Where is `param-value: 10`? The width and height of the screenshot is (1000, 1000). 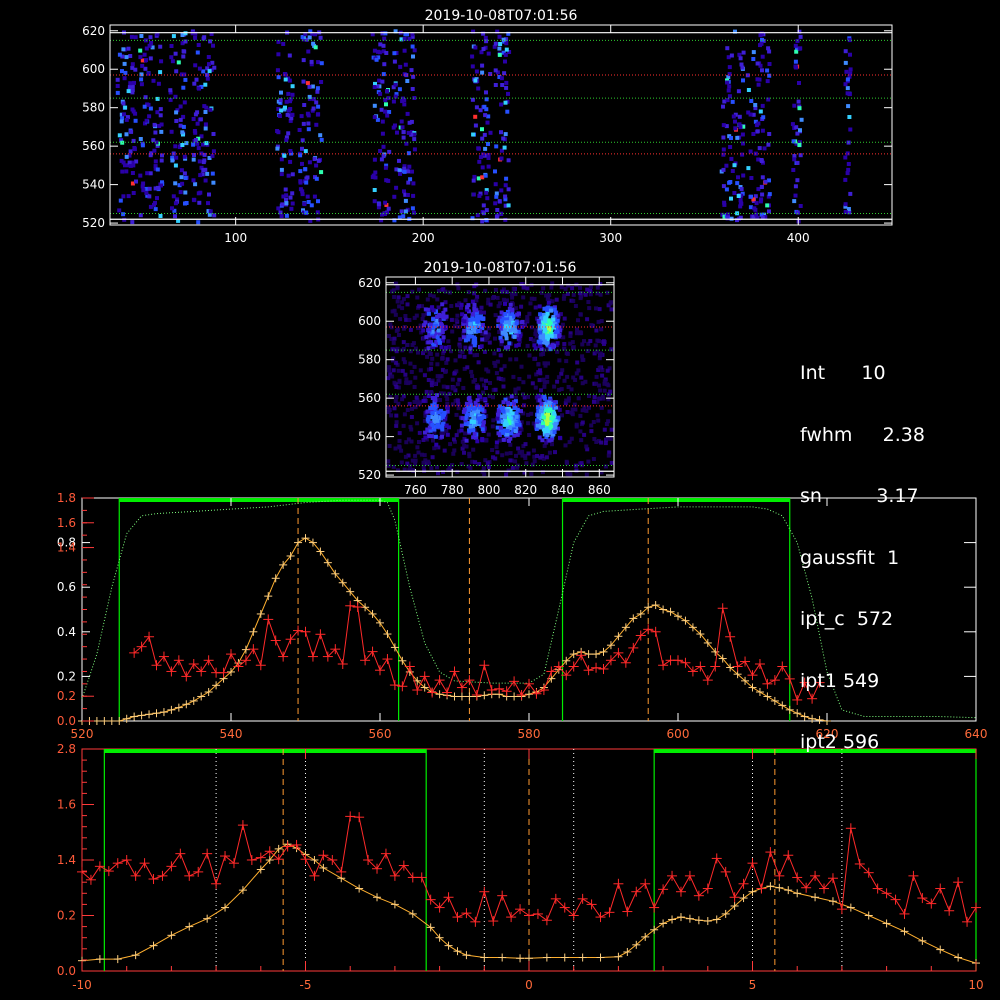
param-value: 10 is located at coordinates (873, 373).